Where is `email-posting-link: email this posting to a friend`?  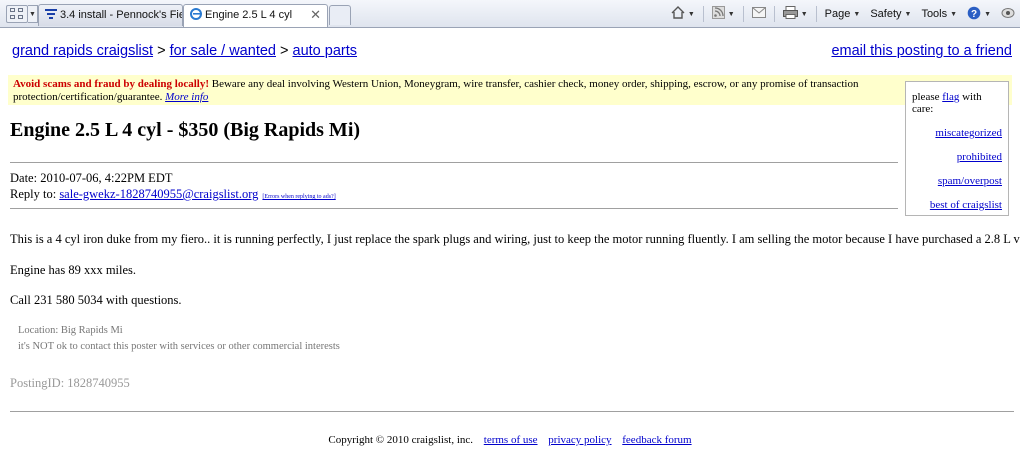 email-posting-link: email this posting to a friend is located at coordinates (921, 51).